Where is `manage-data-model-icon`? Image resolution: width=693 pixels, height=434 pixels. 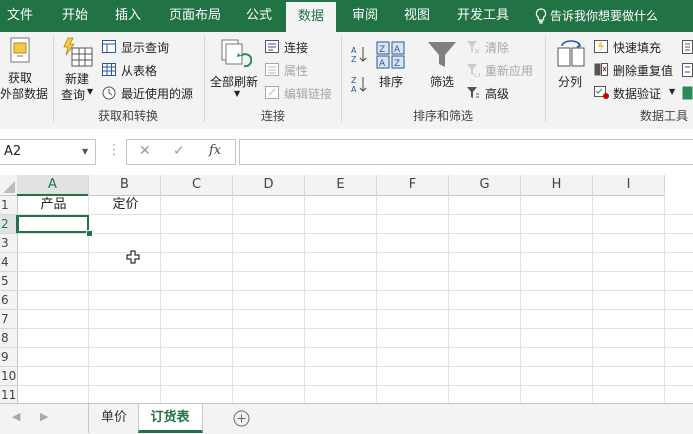 manage-data-model-icon is located at coordinates (687, 94).